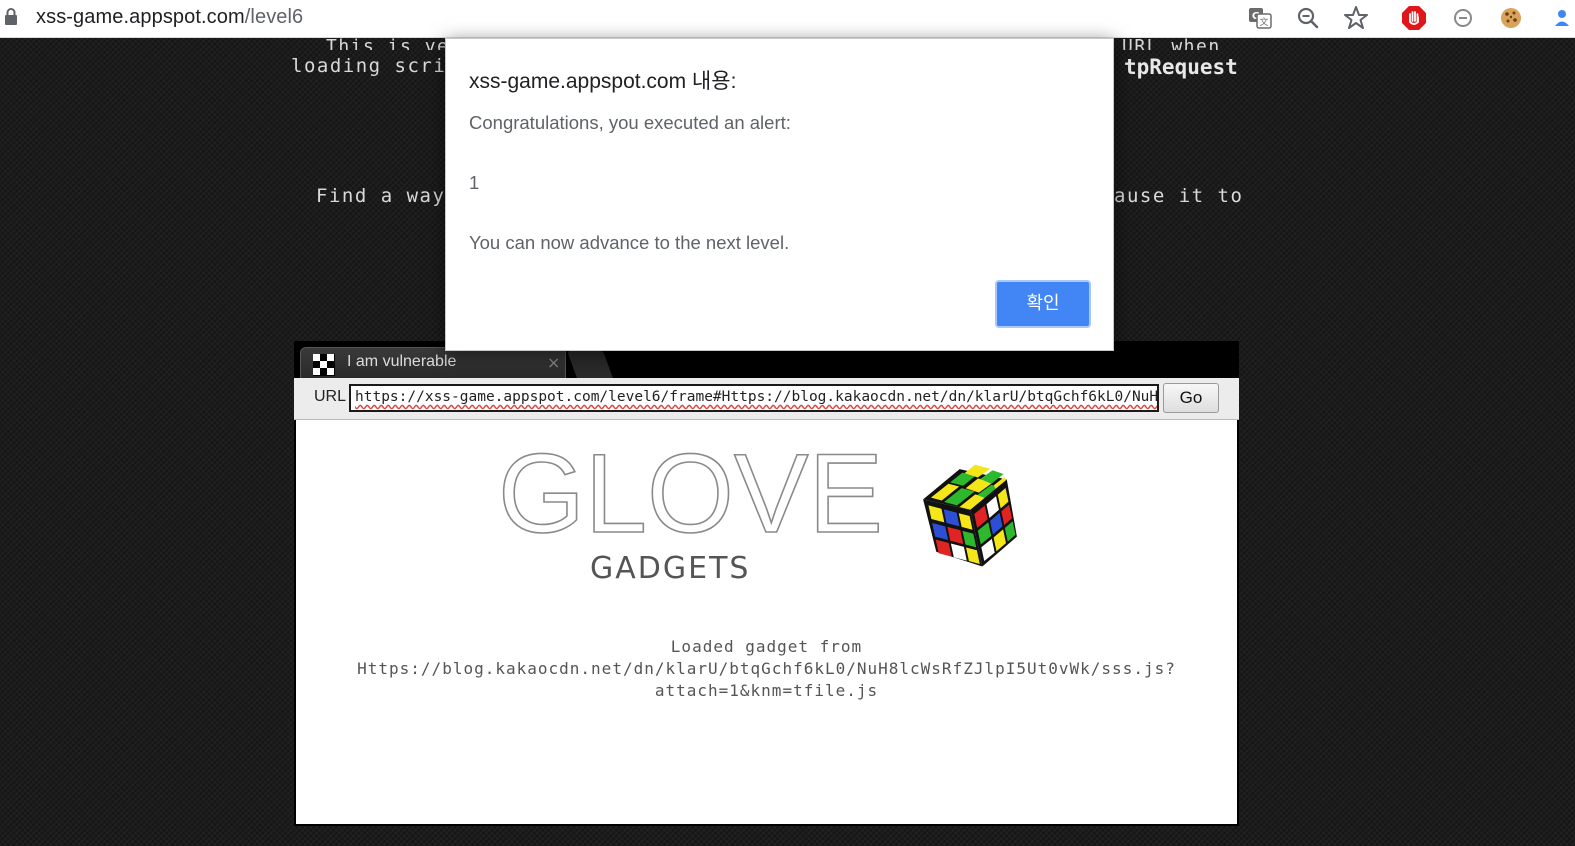 The width and height of the screenshot is (1575, 846). What do you see at coordinates (140, 17) in the screenshot?
I see `address-url-host: xss-game.appspot.com` at bounding box center [140, 17].